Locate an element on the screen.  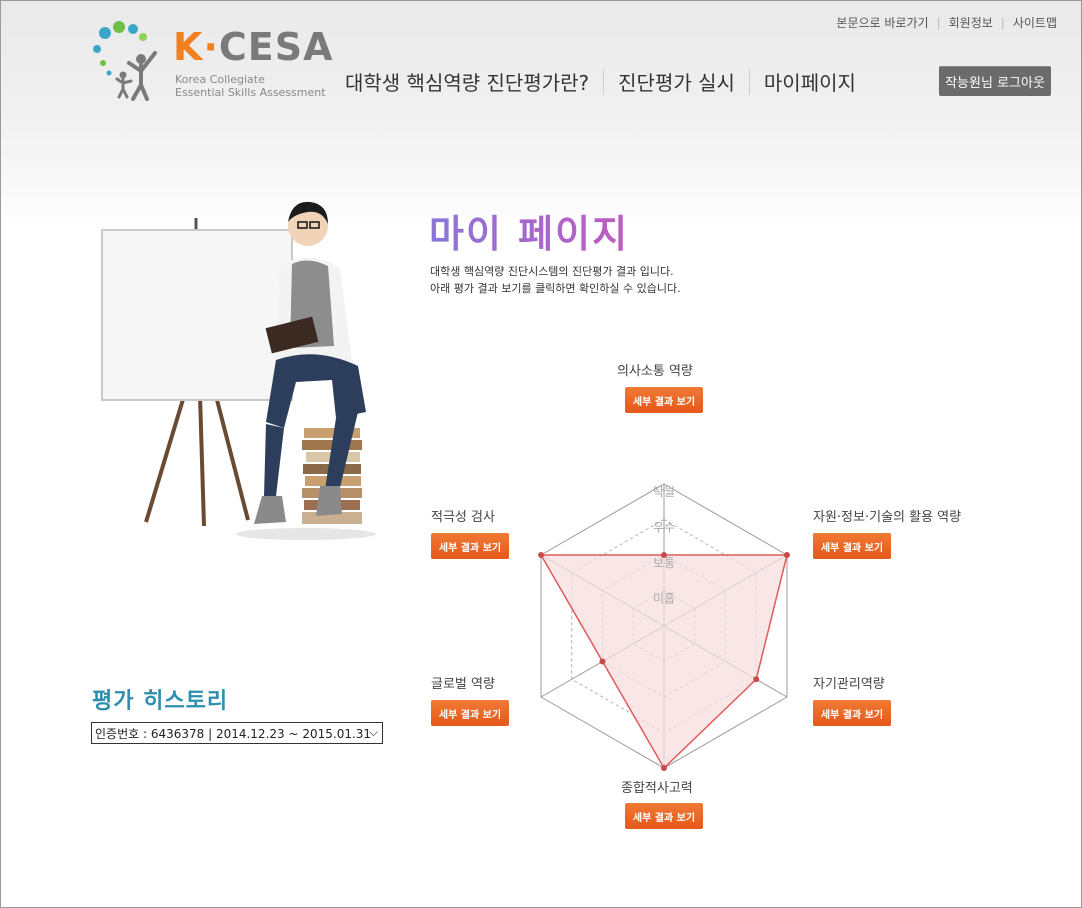
competency-label-global: 글로벌 역량 is located at coordinates (463, 684).